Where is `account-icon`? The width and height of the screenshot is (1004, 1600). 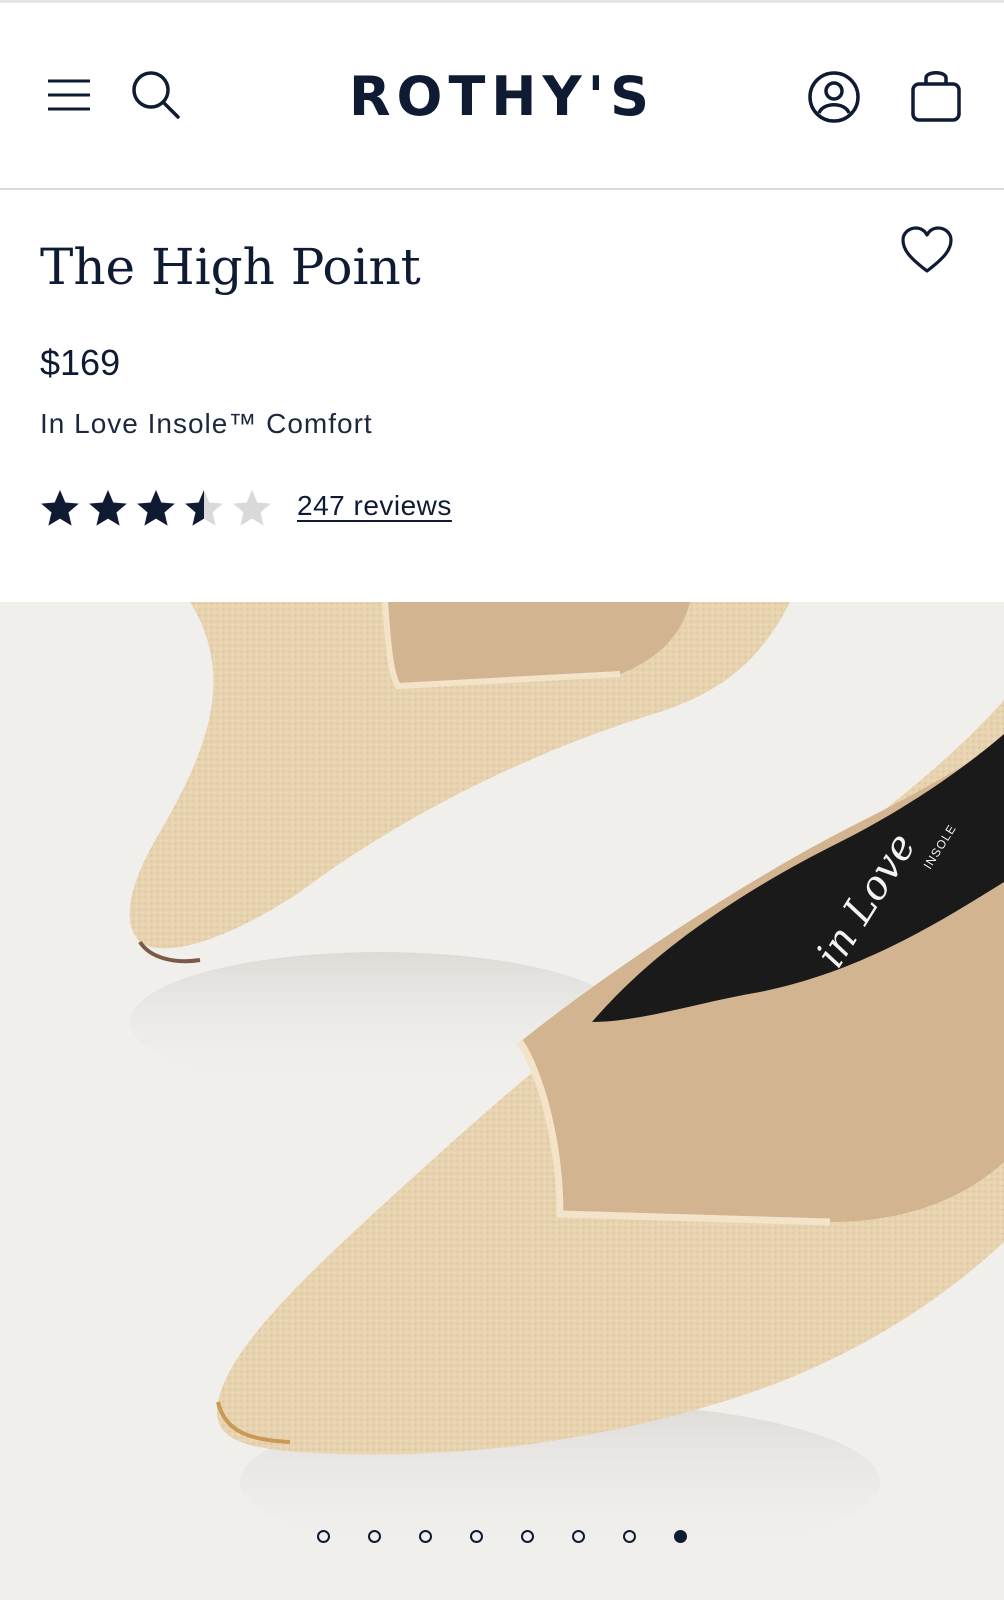
account-icon is located at coordinates (834, 97).